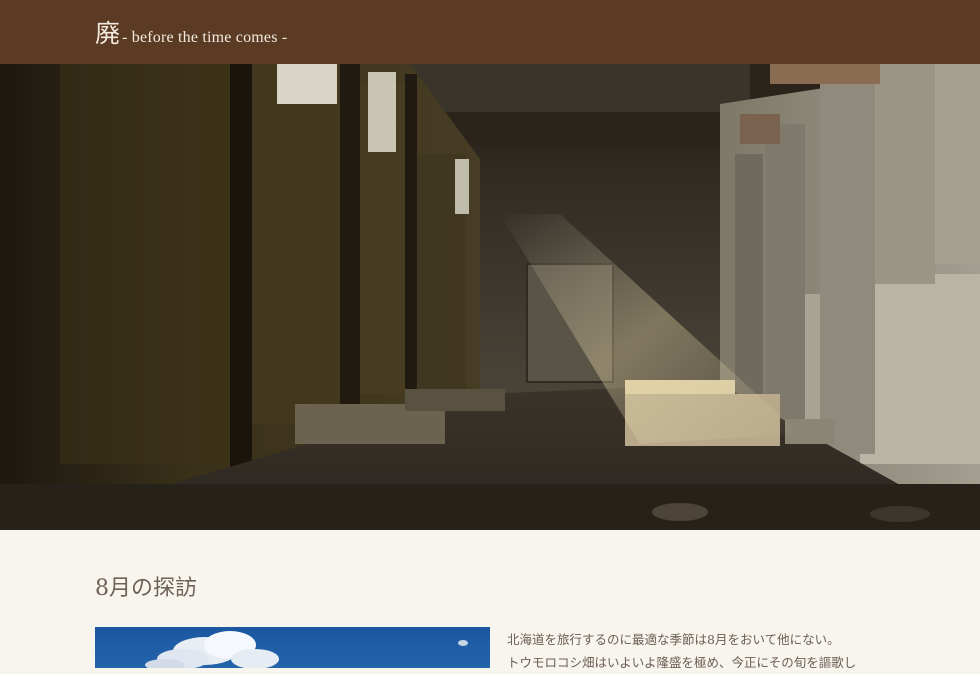 This screenshot has width=980, height=674. I want to click on site-tagline: - before the time comes -, so click(205, 37).